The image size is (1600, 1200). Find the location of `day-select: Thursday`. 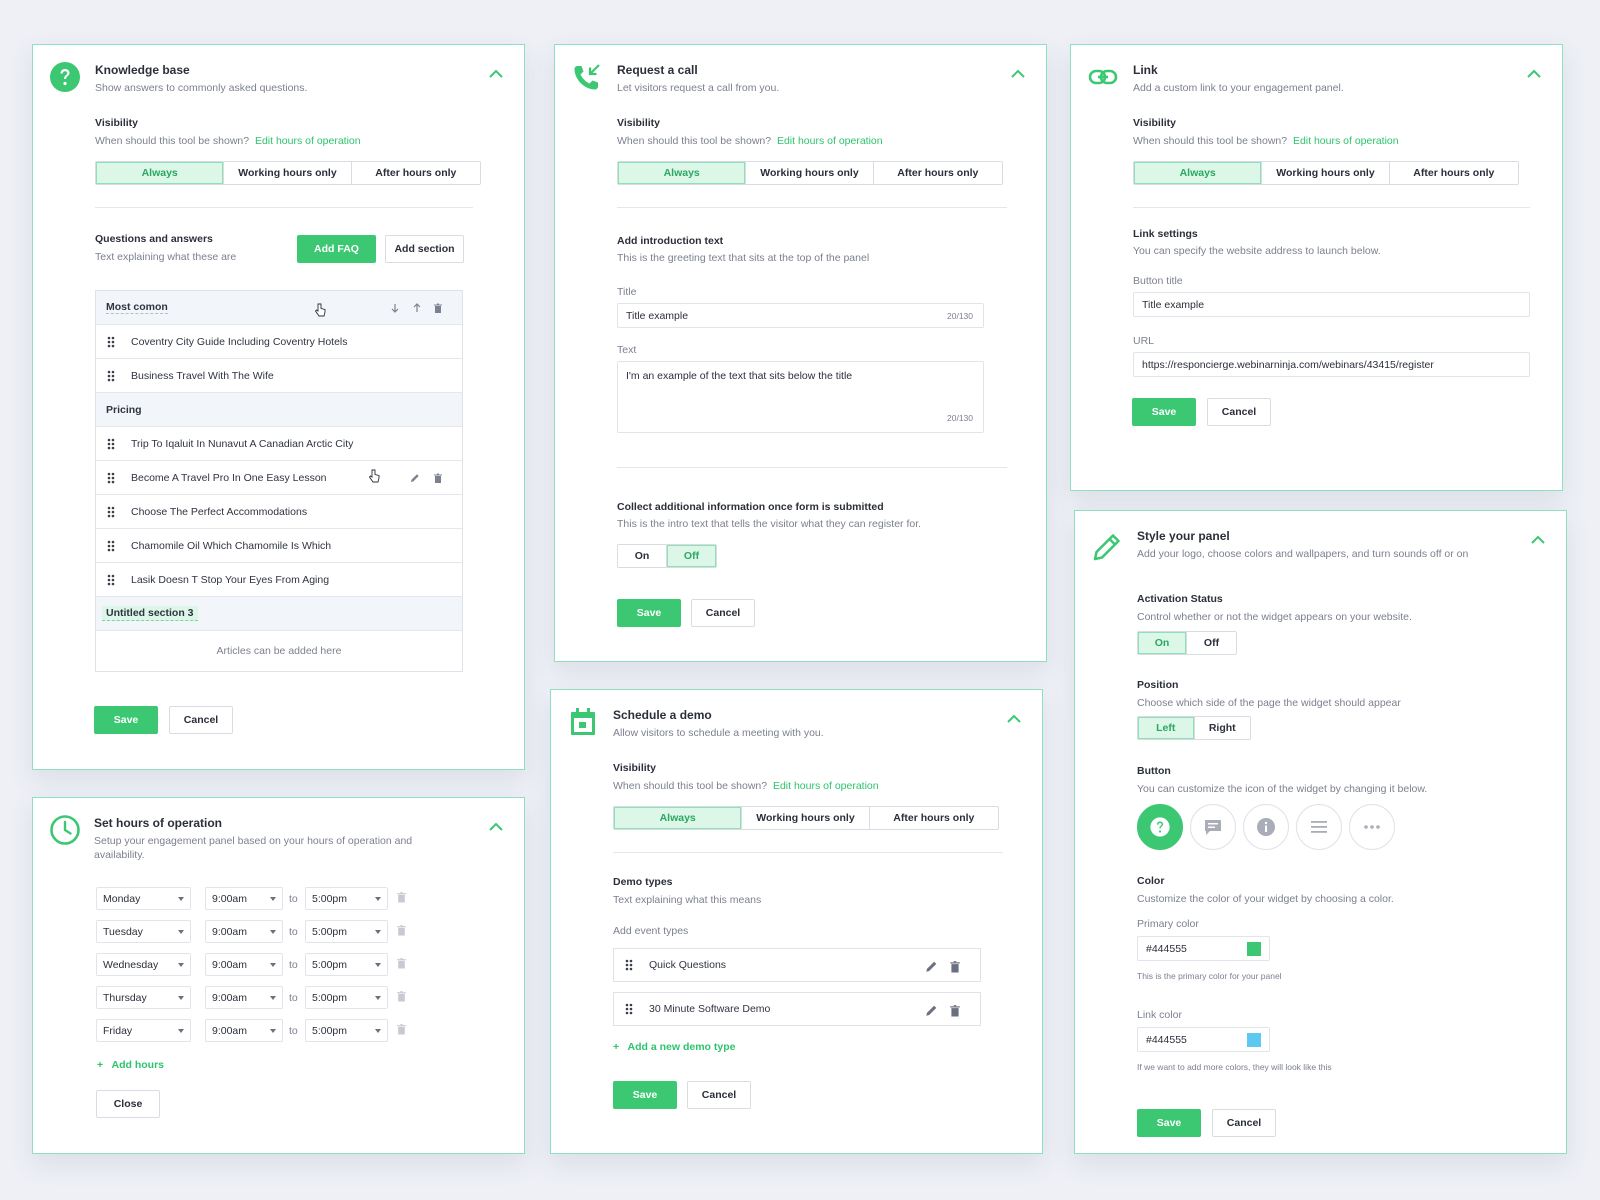

day-select: Thursday is located at coordinates (143, 997).